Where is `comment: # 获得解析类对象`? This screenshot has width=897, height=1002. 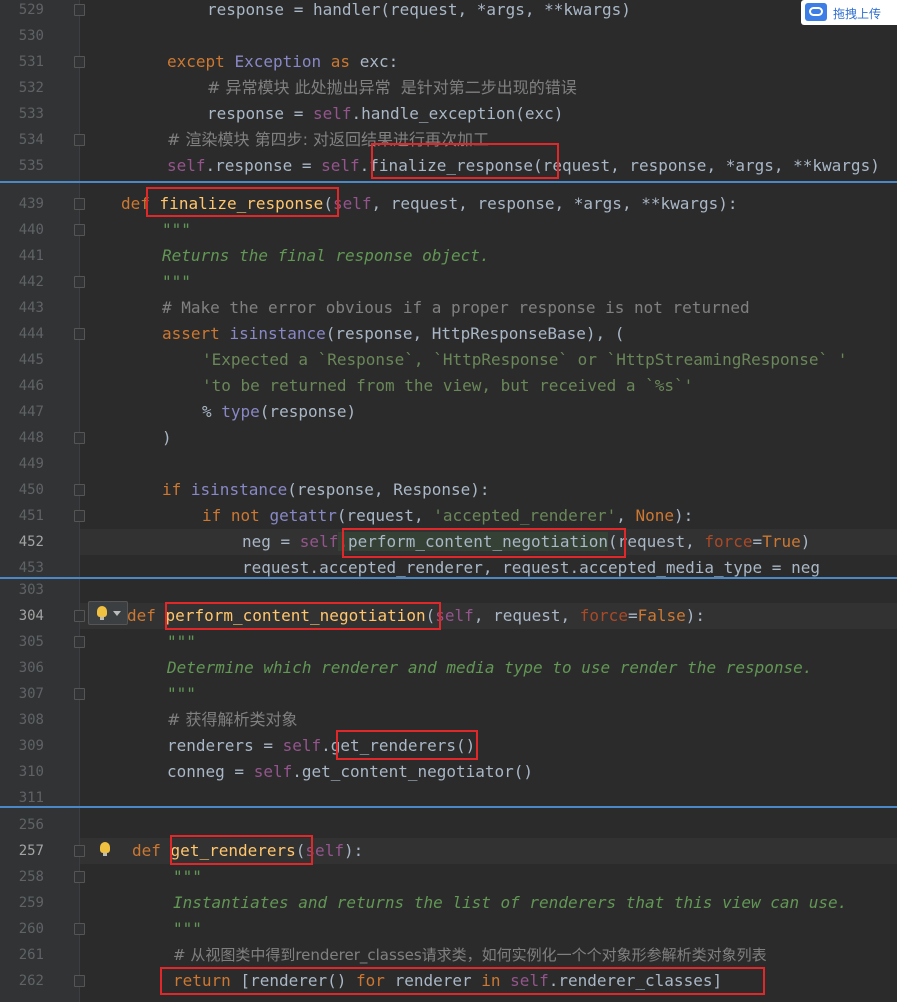 comment: # 获得解析类对象 is located at coordinates (232, 720).